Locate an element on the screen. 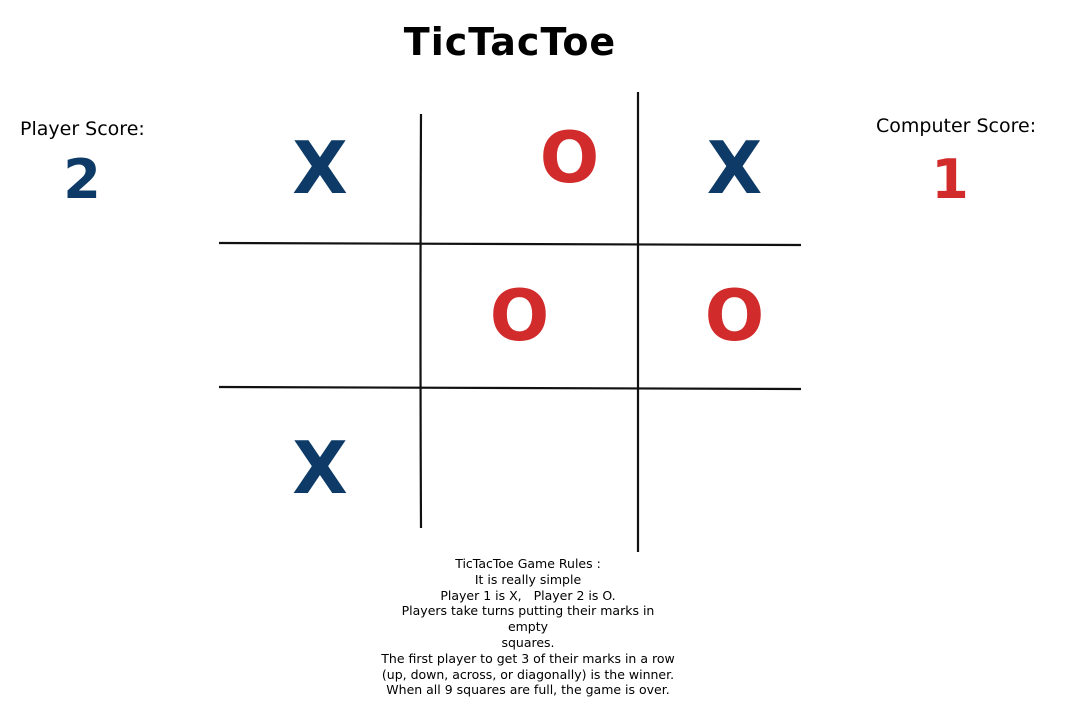 This screenshot has width=1092, height=708. board-cell-2-3: O is located at coordinates (734, 316).